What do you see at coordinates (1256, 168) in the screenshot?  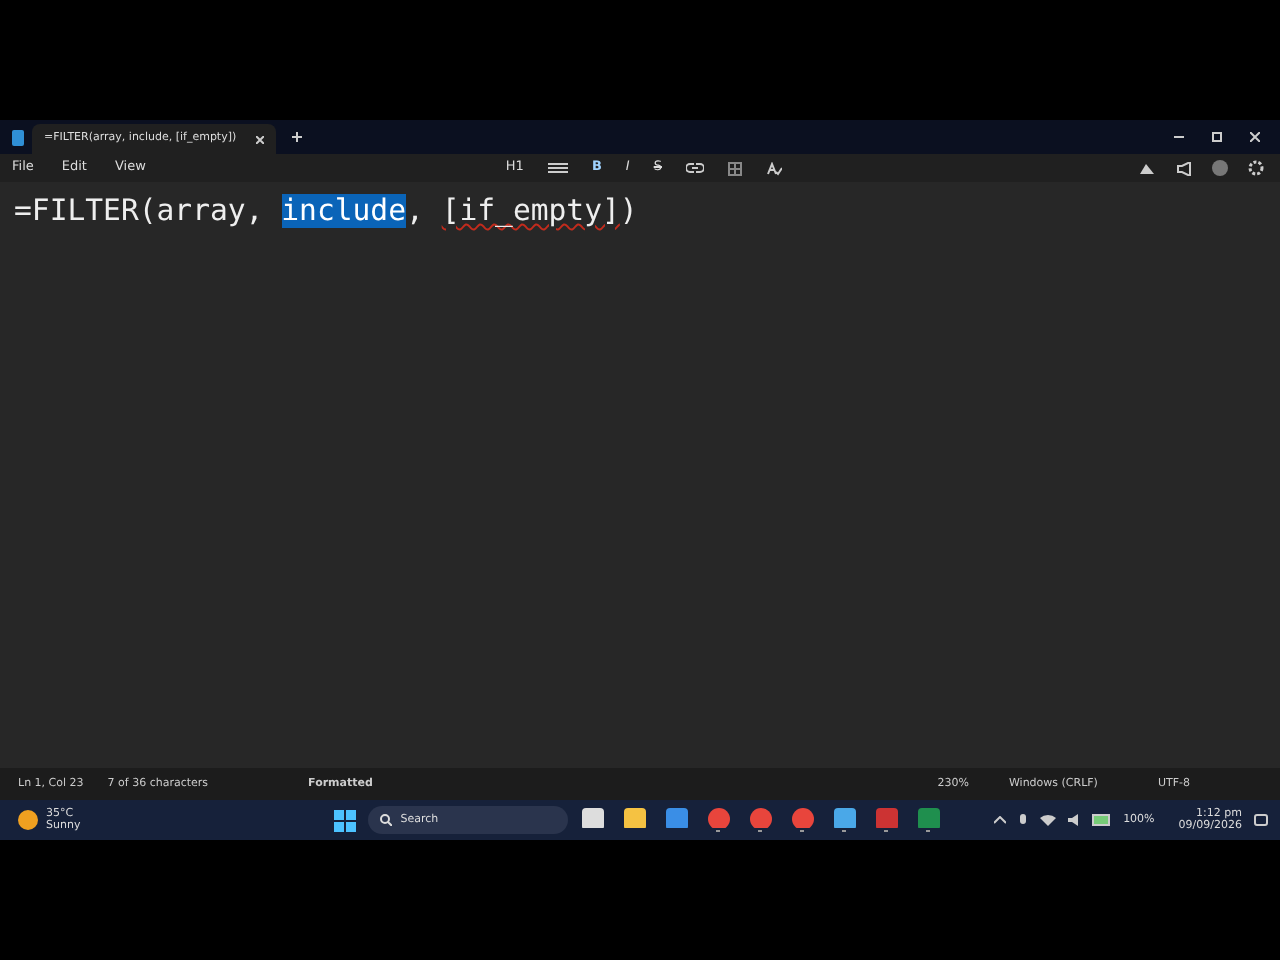 I see `settings-icon` at bounding box center [1256, 168].